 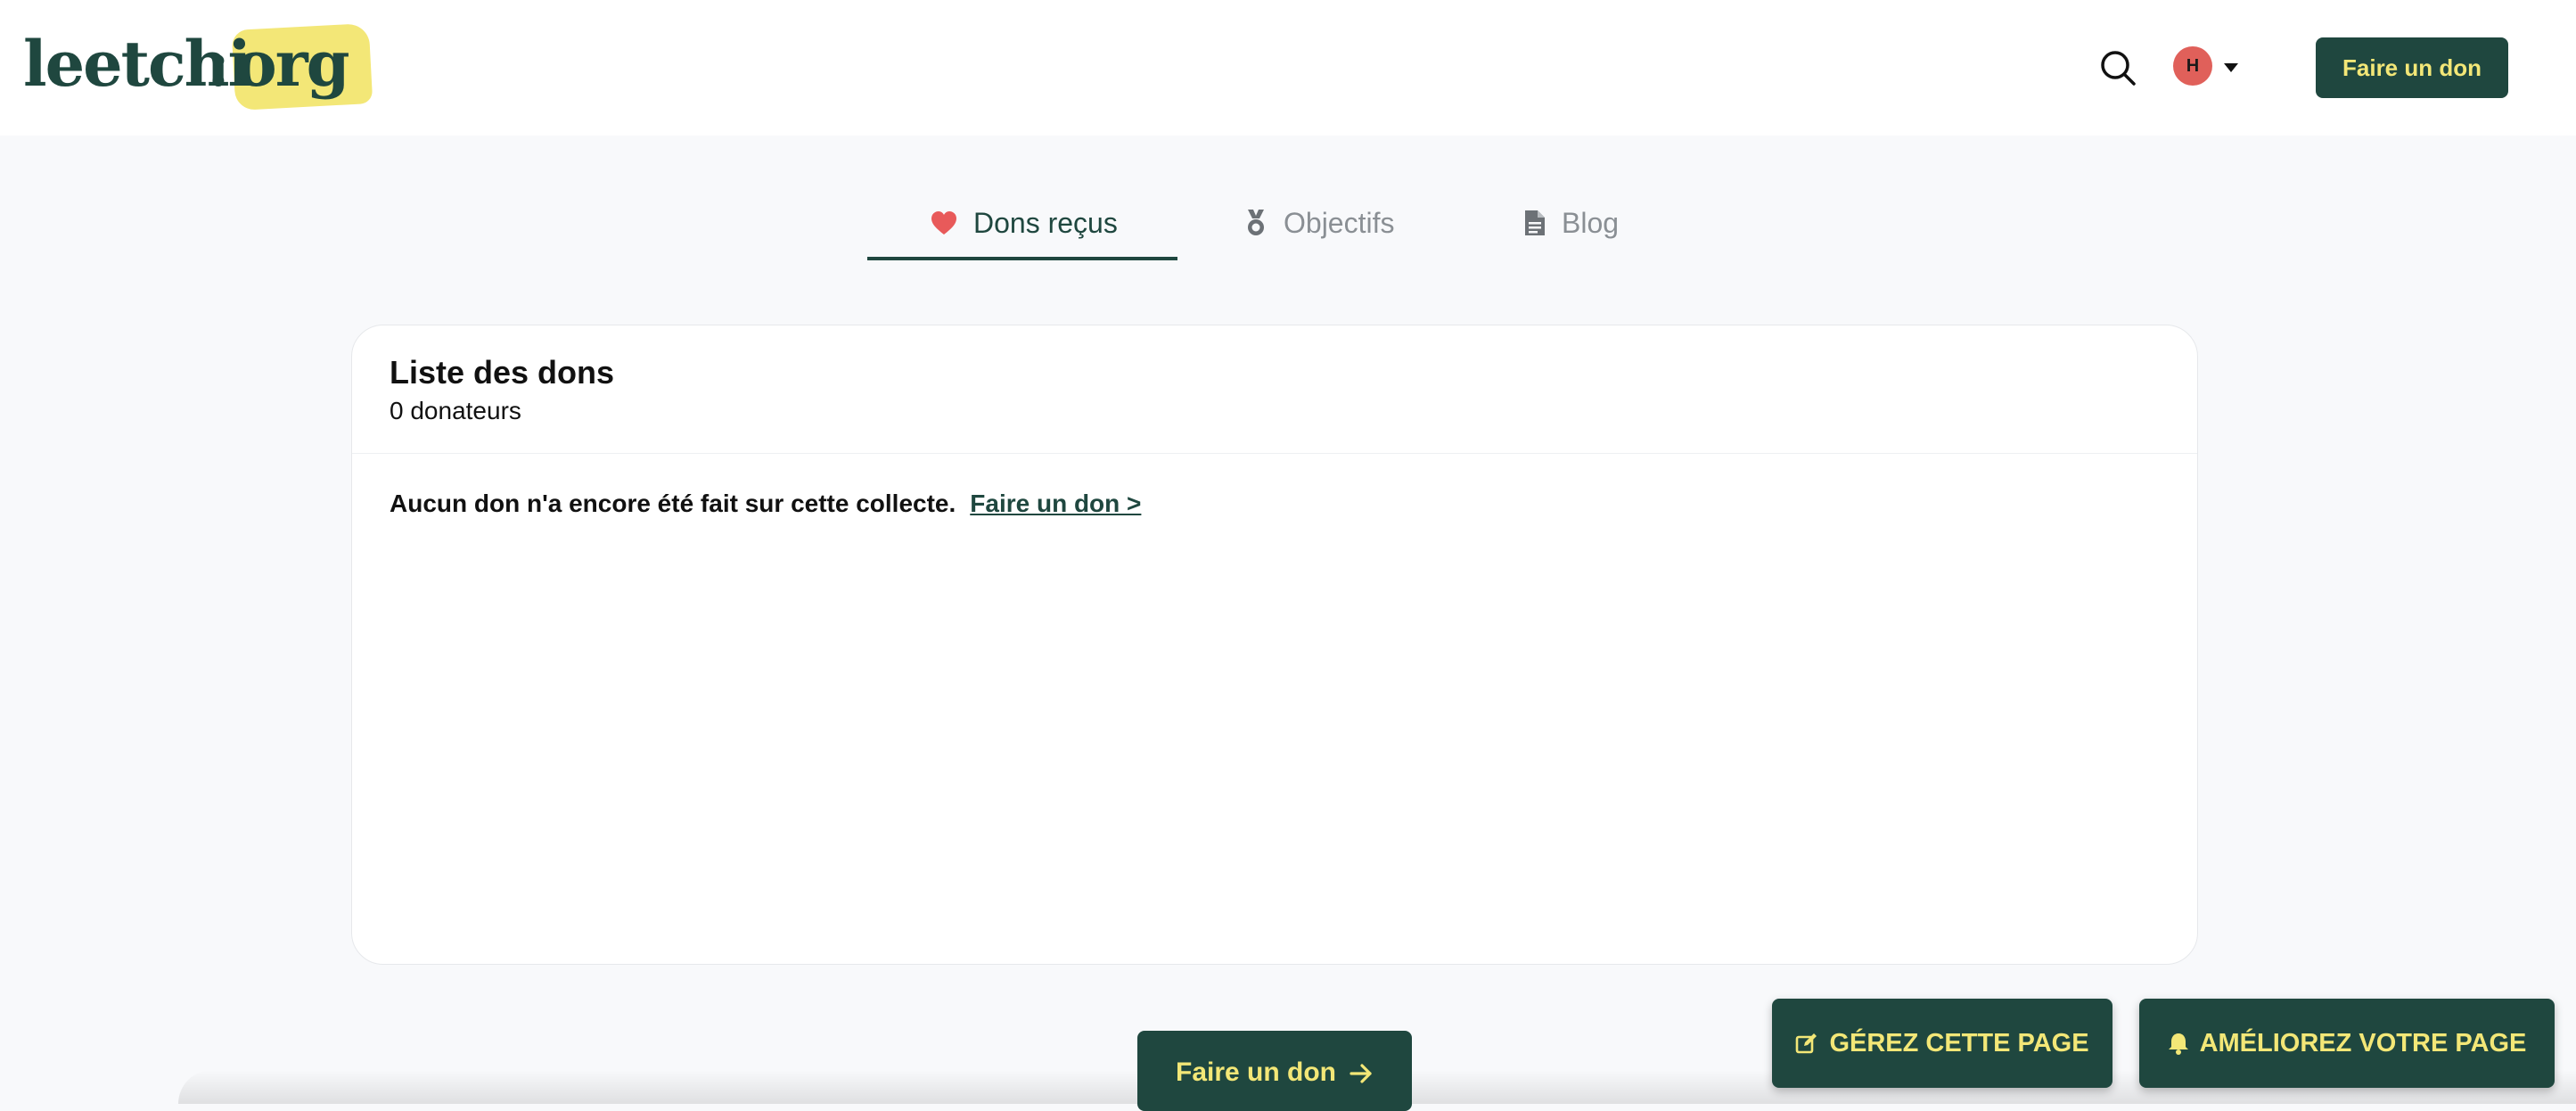 I want to click on tab-dons-recus-label: Dons reçus, so click(x=1045, y=222).